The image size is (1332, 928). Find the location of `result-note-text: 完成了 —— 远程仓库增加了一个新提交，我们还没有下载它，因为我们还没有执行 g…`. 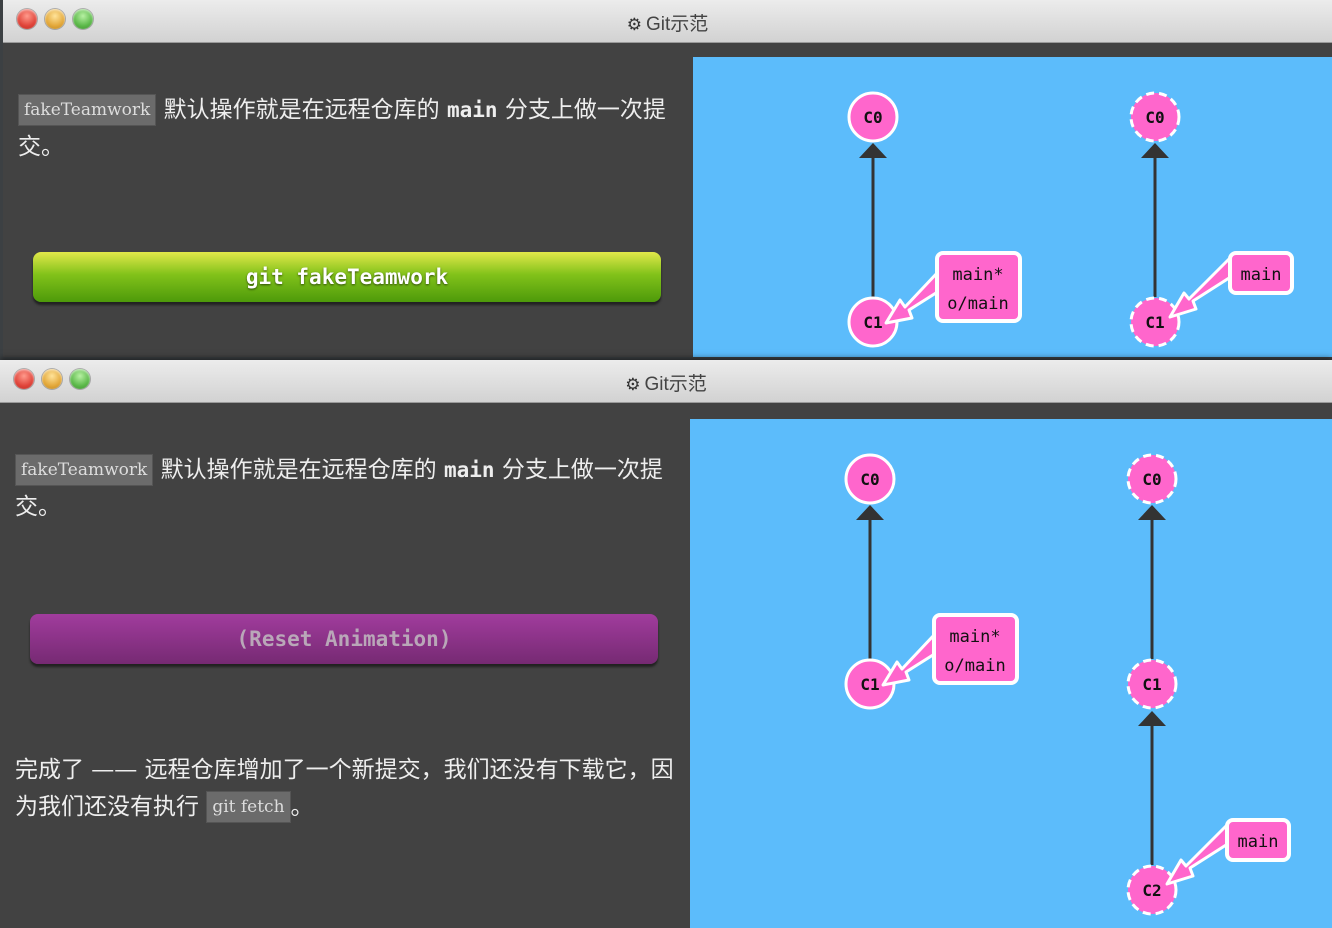

result-note-text: 完成了 —— 远程仓库增加了一个新提交，我们还没有下载它，因为我们还没有执行 g… is located at coordinates (347, 789).